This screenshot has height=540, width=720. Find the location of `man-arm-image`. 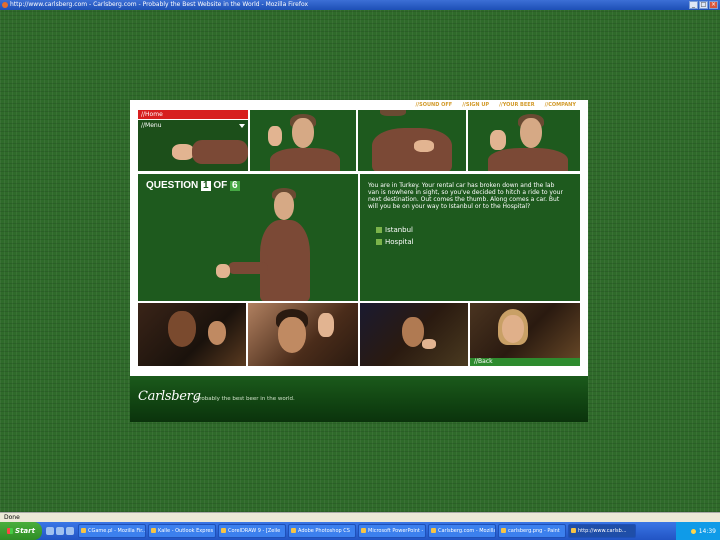

man-arm-image is located at coordinates (248, 268).